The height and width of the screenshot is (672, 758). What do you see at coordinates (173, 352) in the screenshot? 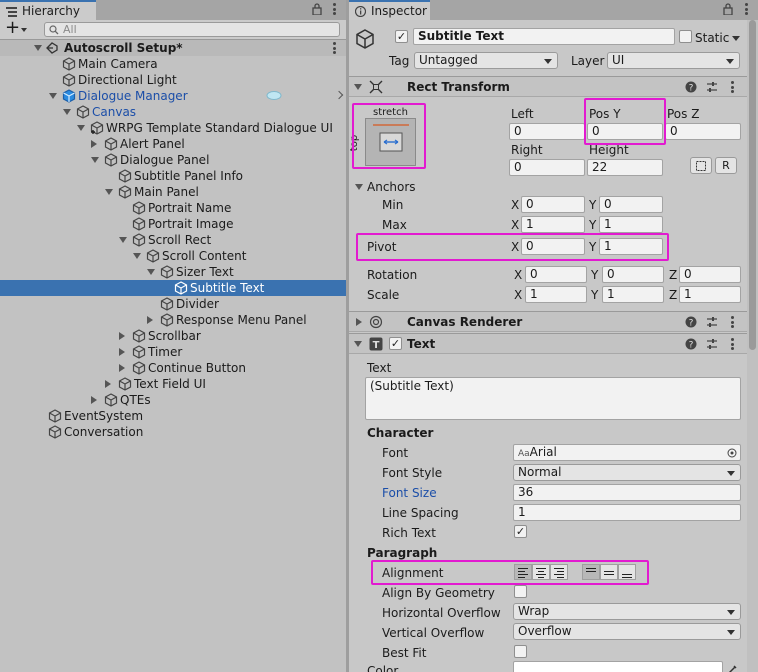
I see `hierarchy-row: Timer` at bounding box center [173, 352].